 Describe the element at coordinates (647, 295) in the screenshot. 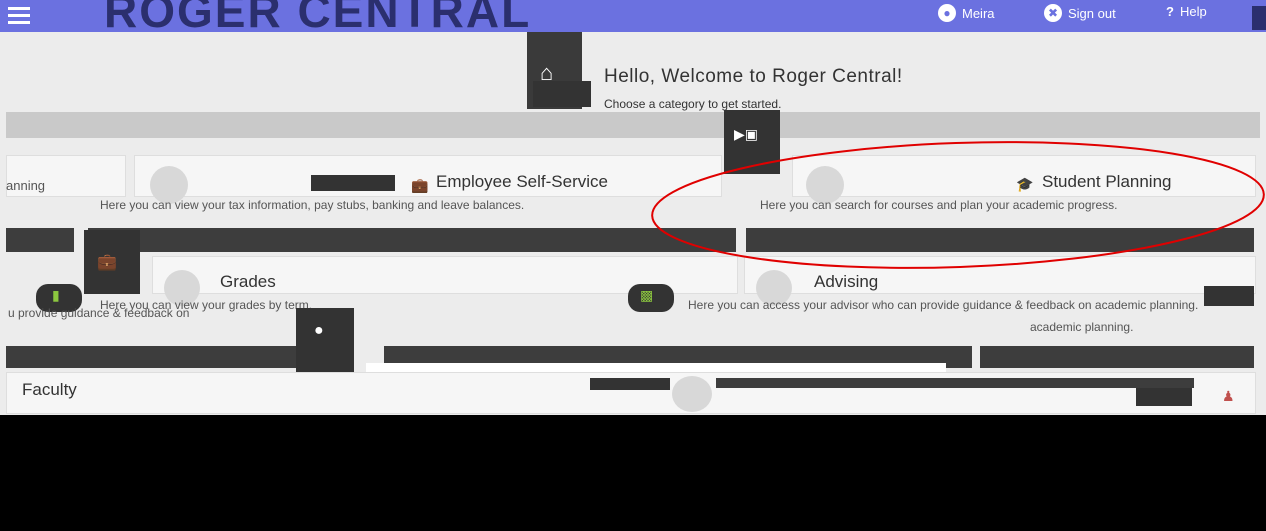

I see `advising-chart-icon: ▩` at that location.